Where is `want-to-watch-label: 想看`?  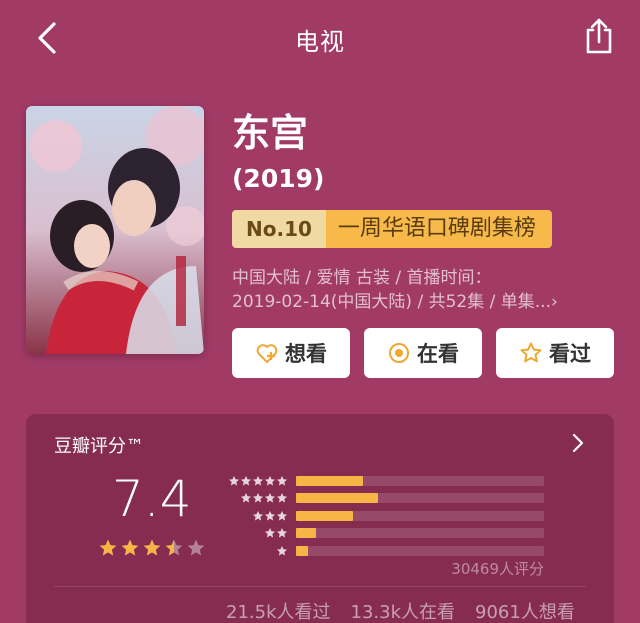
want-to-watch-label: 想看 is located at coordinates (306, 354).